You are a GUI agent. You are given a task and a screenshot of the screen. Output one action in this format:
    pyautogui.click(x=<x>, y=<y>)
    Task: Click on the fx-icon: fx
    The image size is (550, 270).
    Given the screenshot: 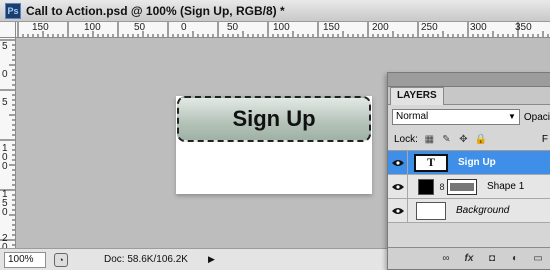 What is the action you would take?
    pyautogui.click(x=469, y=258)
    